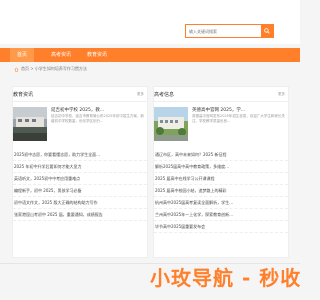 This screenshot has height=300, width=320. Describe the element at coordinates (80, 179) in the screenshot. I see `list-item: 英语听文，2025初中中考应用重难点` at that location.